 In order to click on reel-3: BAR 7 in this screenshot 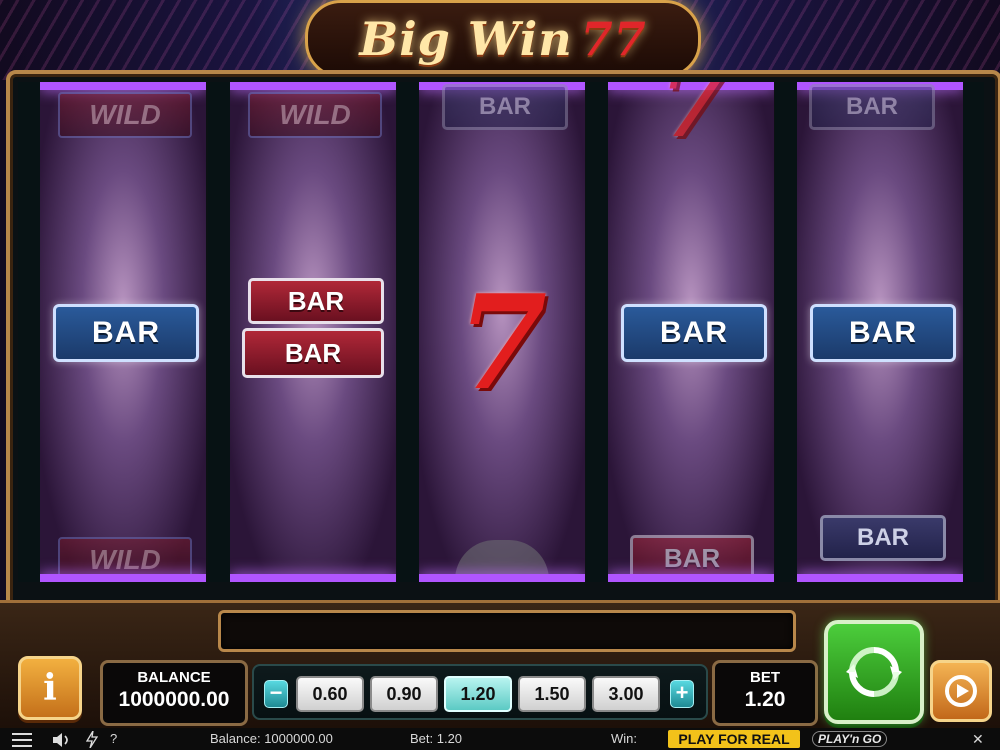, I will do `click(502, 332)`.